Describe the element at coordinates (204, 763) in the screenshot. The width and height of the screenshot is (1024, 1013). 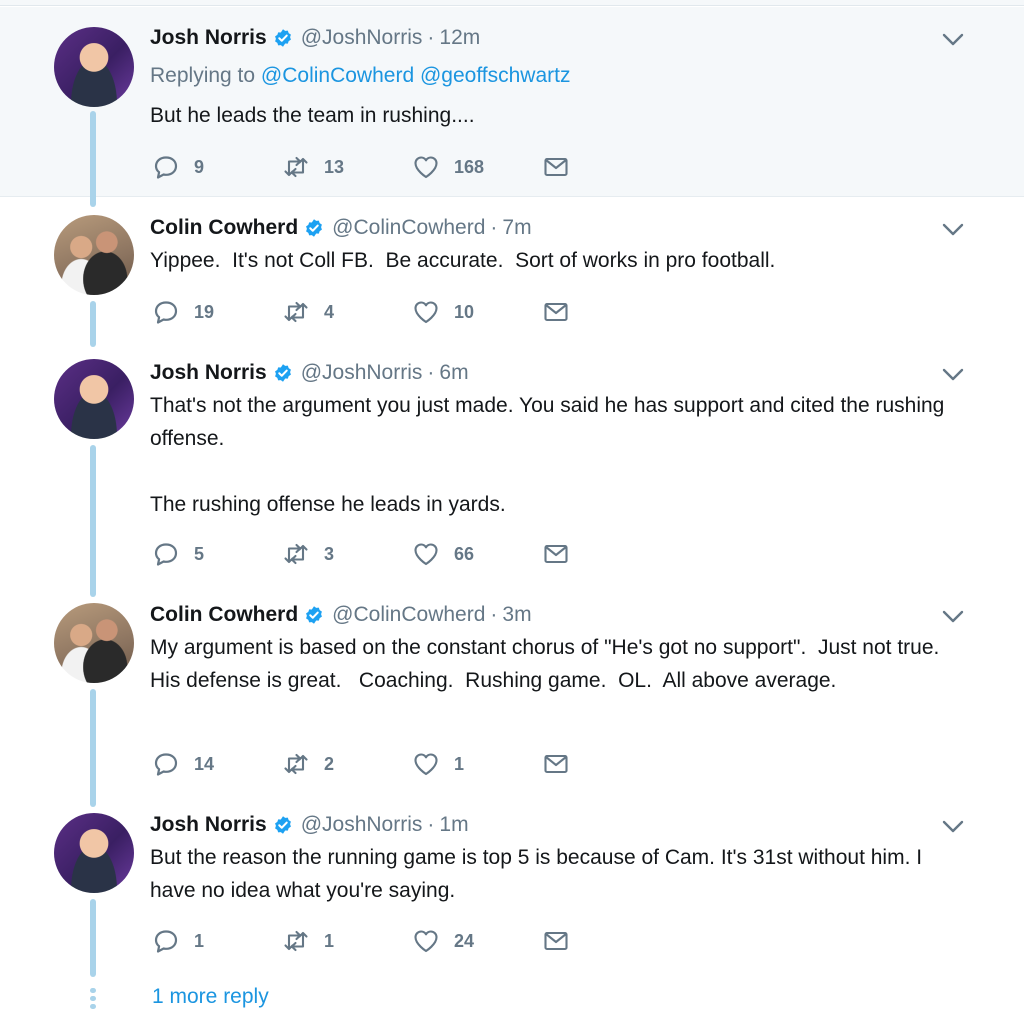
I see `reply-count: 14` at that location.